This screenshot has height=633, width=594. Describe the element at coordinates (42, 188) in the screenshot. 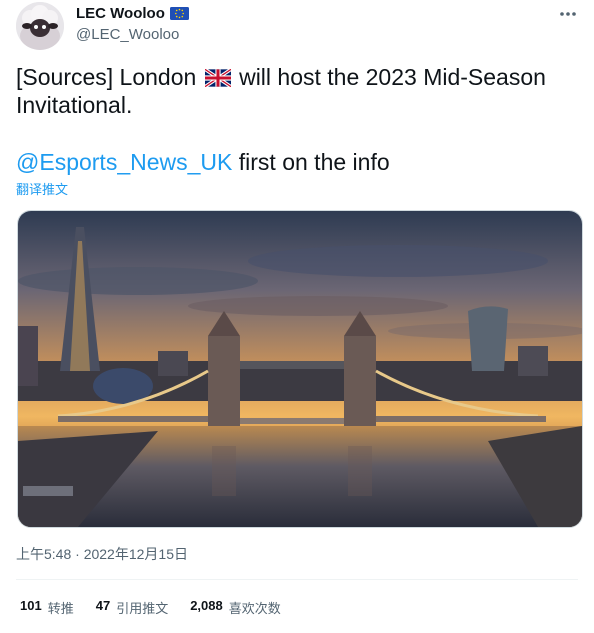

I see `translate-tweet-link: 翻译推文` at that location.